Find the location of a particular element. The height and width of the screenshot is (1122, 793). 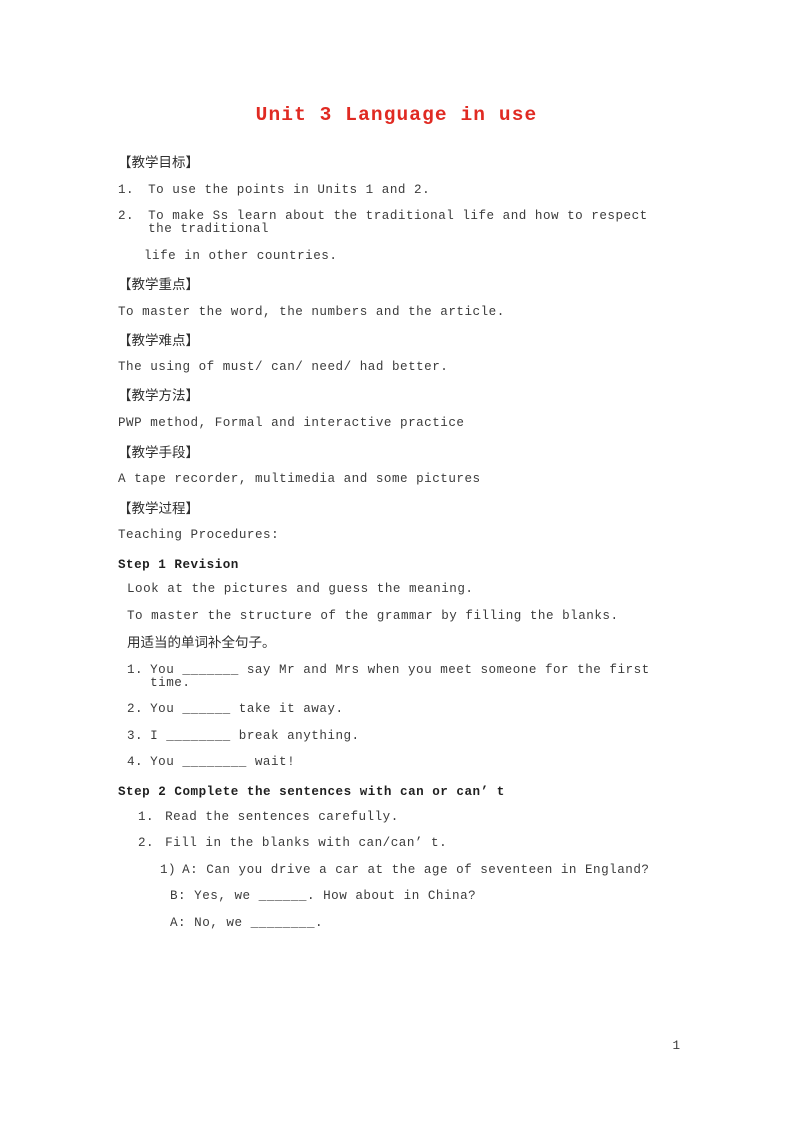

step-1-cn-instruction: 用适当的单词补全句子。 is located at coordinates (201, 642).